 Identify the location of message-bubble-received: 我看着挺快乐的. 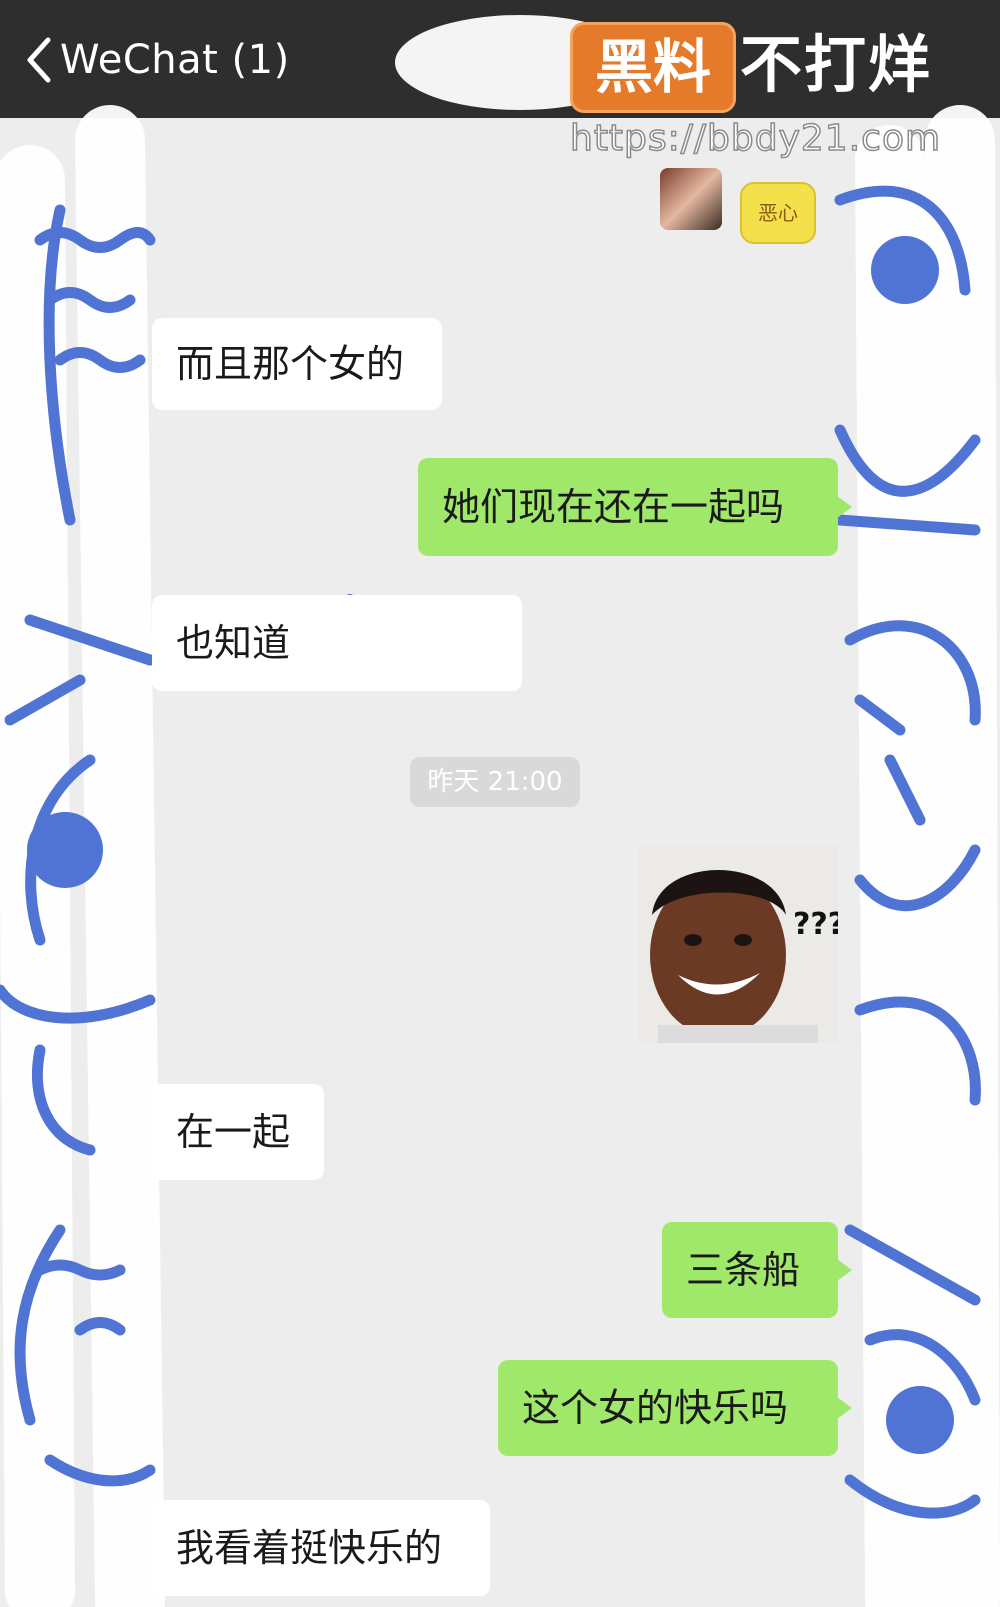
(321, 1548).